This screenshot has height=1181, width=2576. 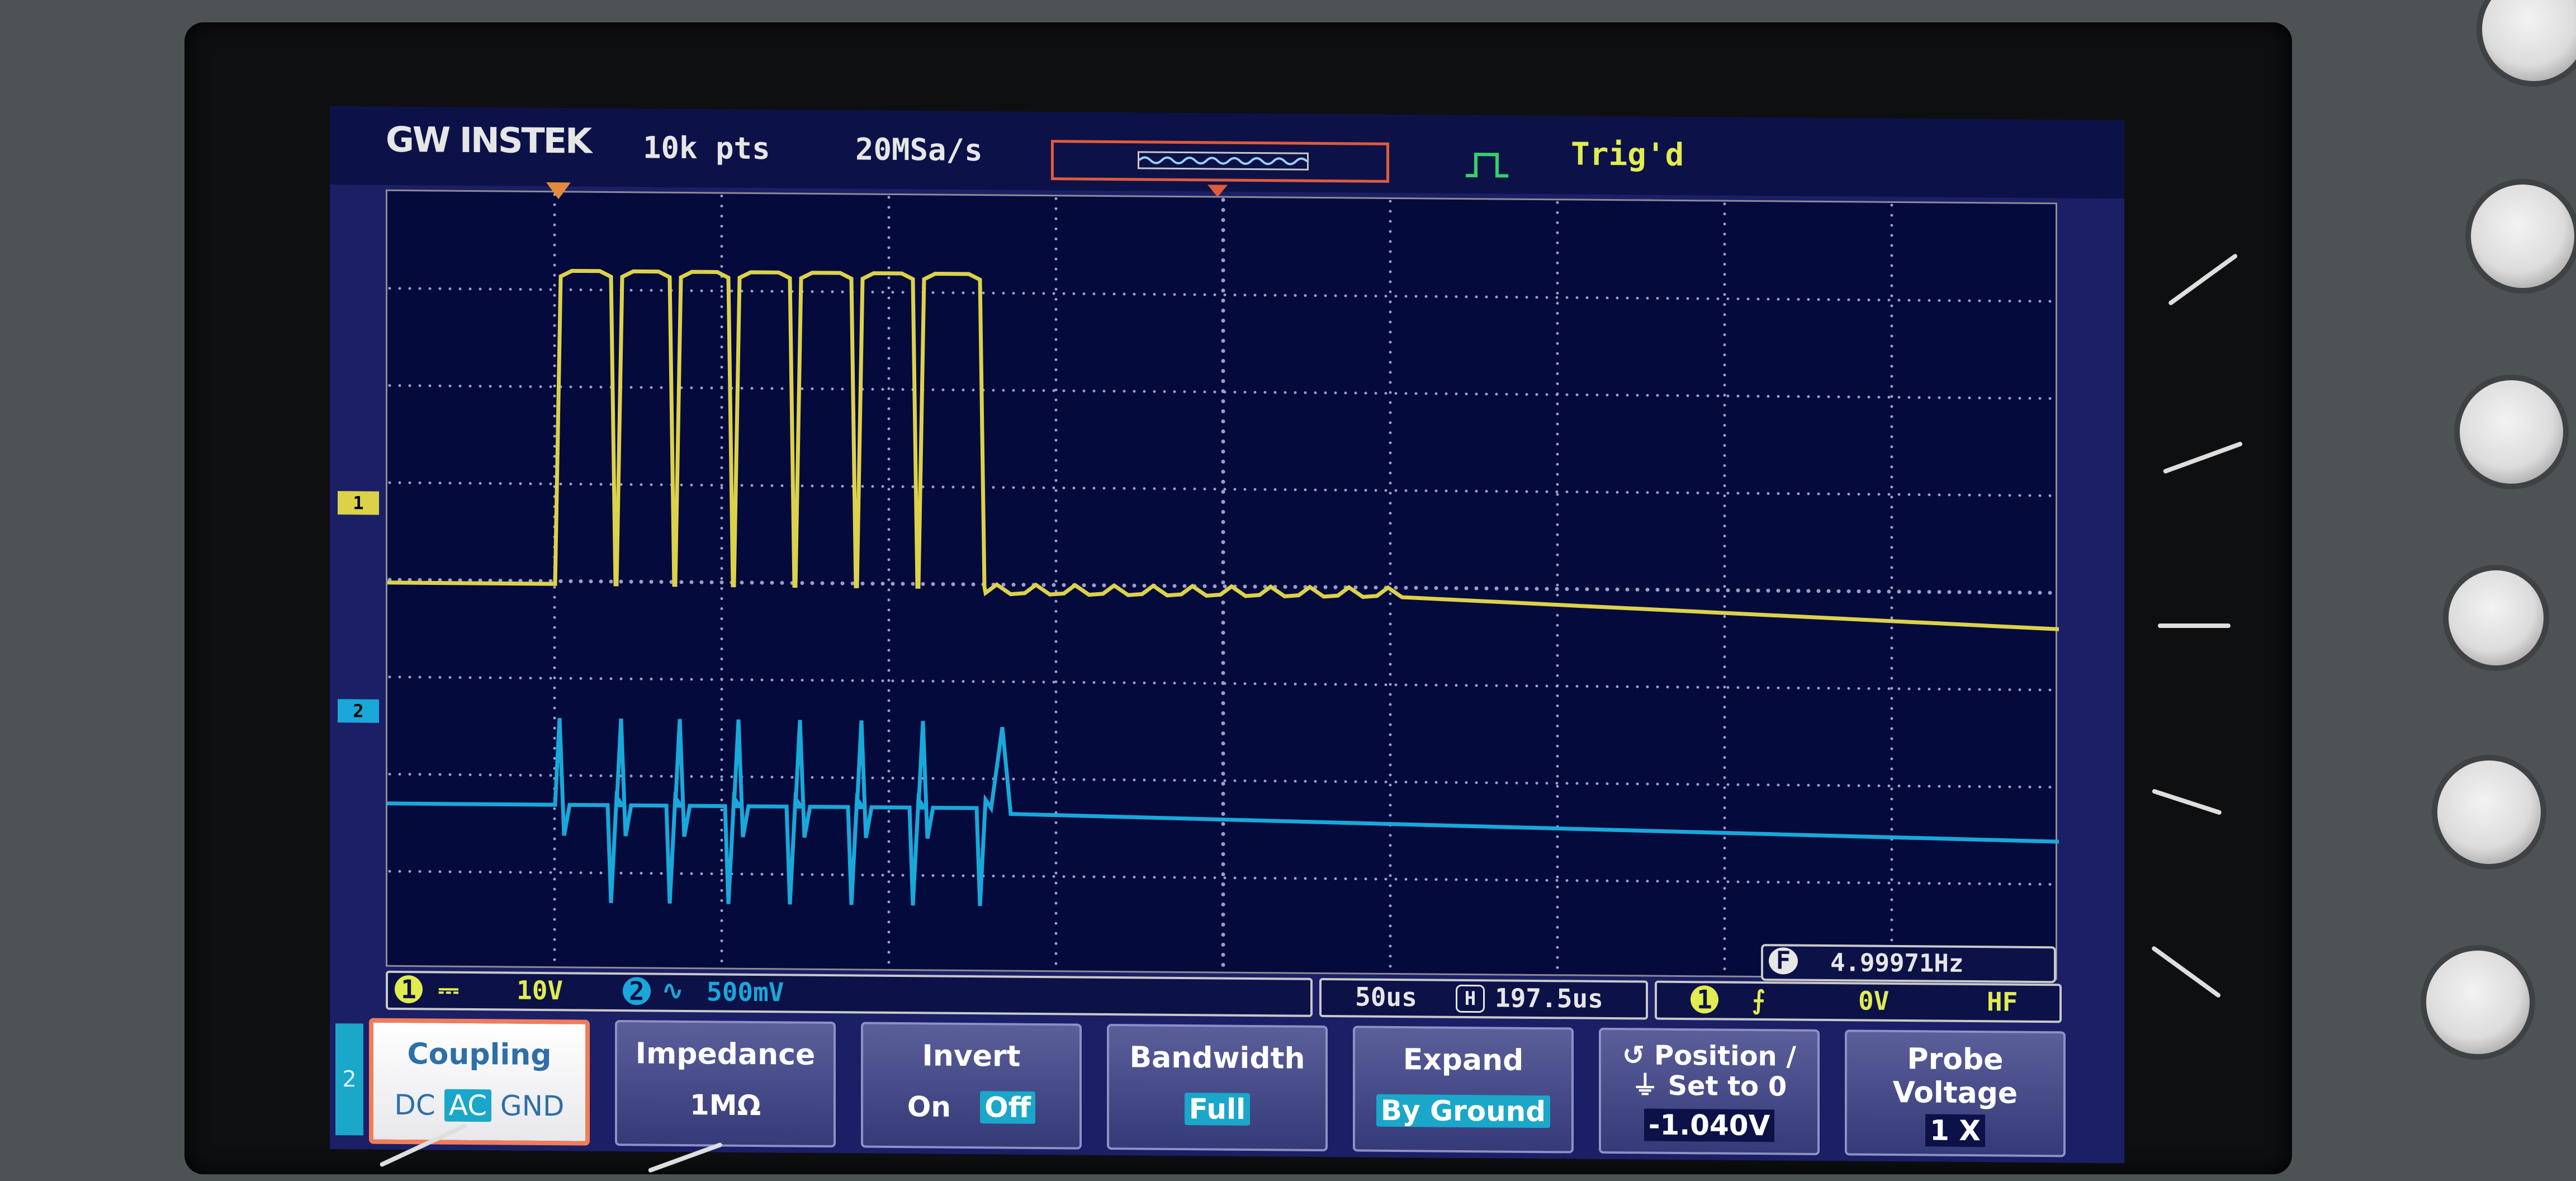 What do you see at coordinates (1956, 1093) in the screenshot?
I see `probe-voltage-button: Probe Voltage 1 X` at bounding box center [1956, 1093].